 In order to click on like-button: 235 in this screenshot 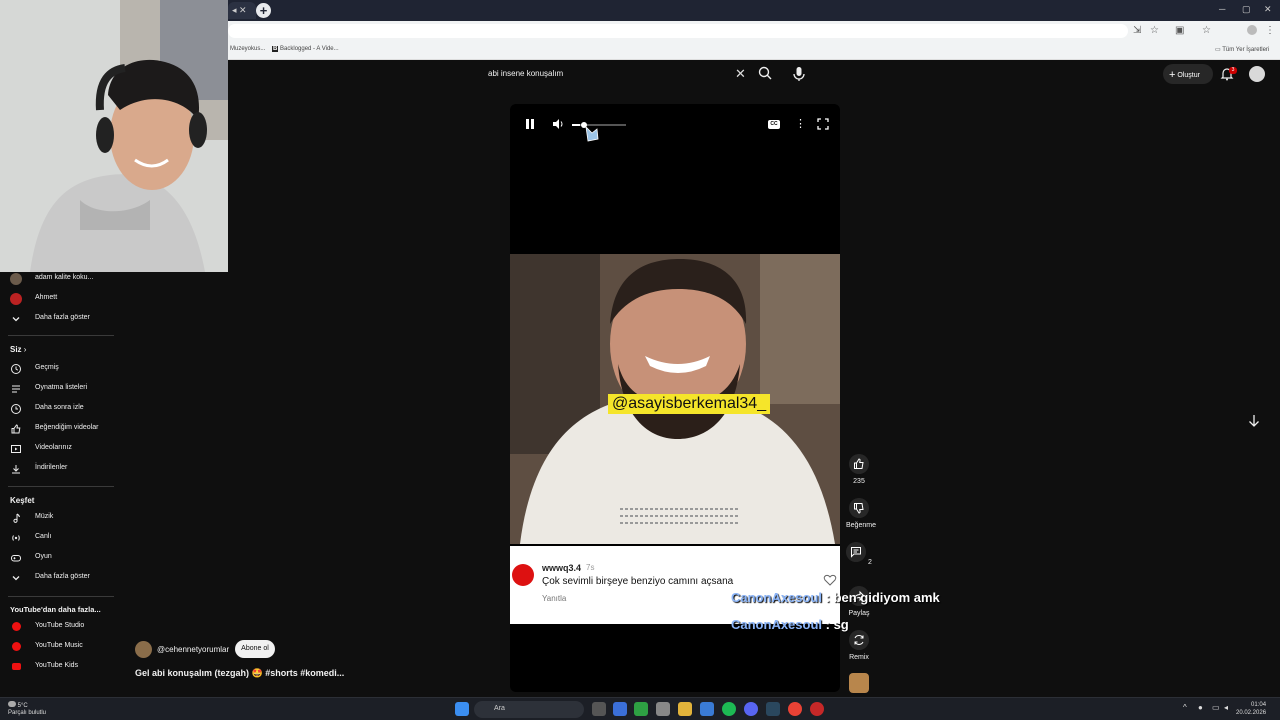, I will do `click(859, 469)`.